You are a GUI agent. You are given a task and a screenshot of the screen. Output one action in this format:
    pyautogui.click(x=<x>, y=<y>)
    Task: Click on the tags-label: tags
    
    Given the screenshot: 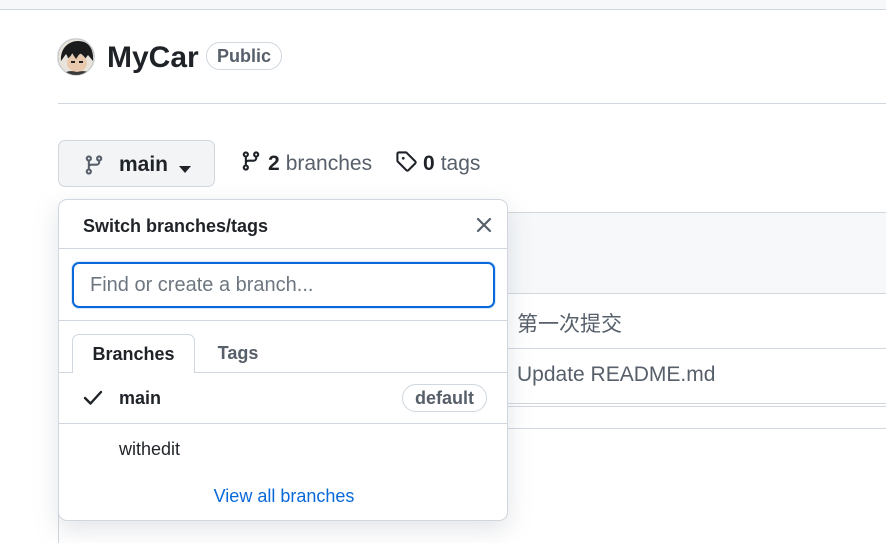 What is the action you would take?
    pyautogui.click(x=460, y=163)
    